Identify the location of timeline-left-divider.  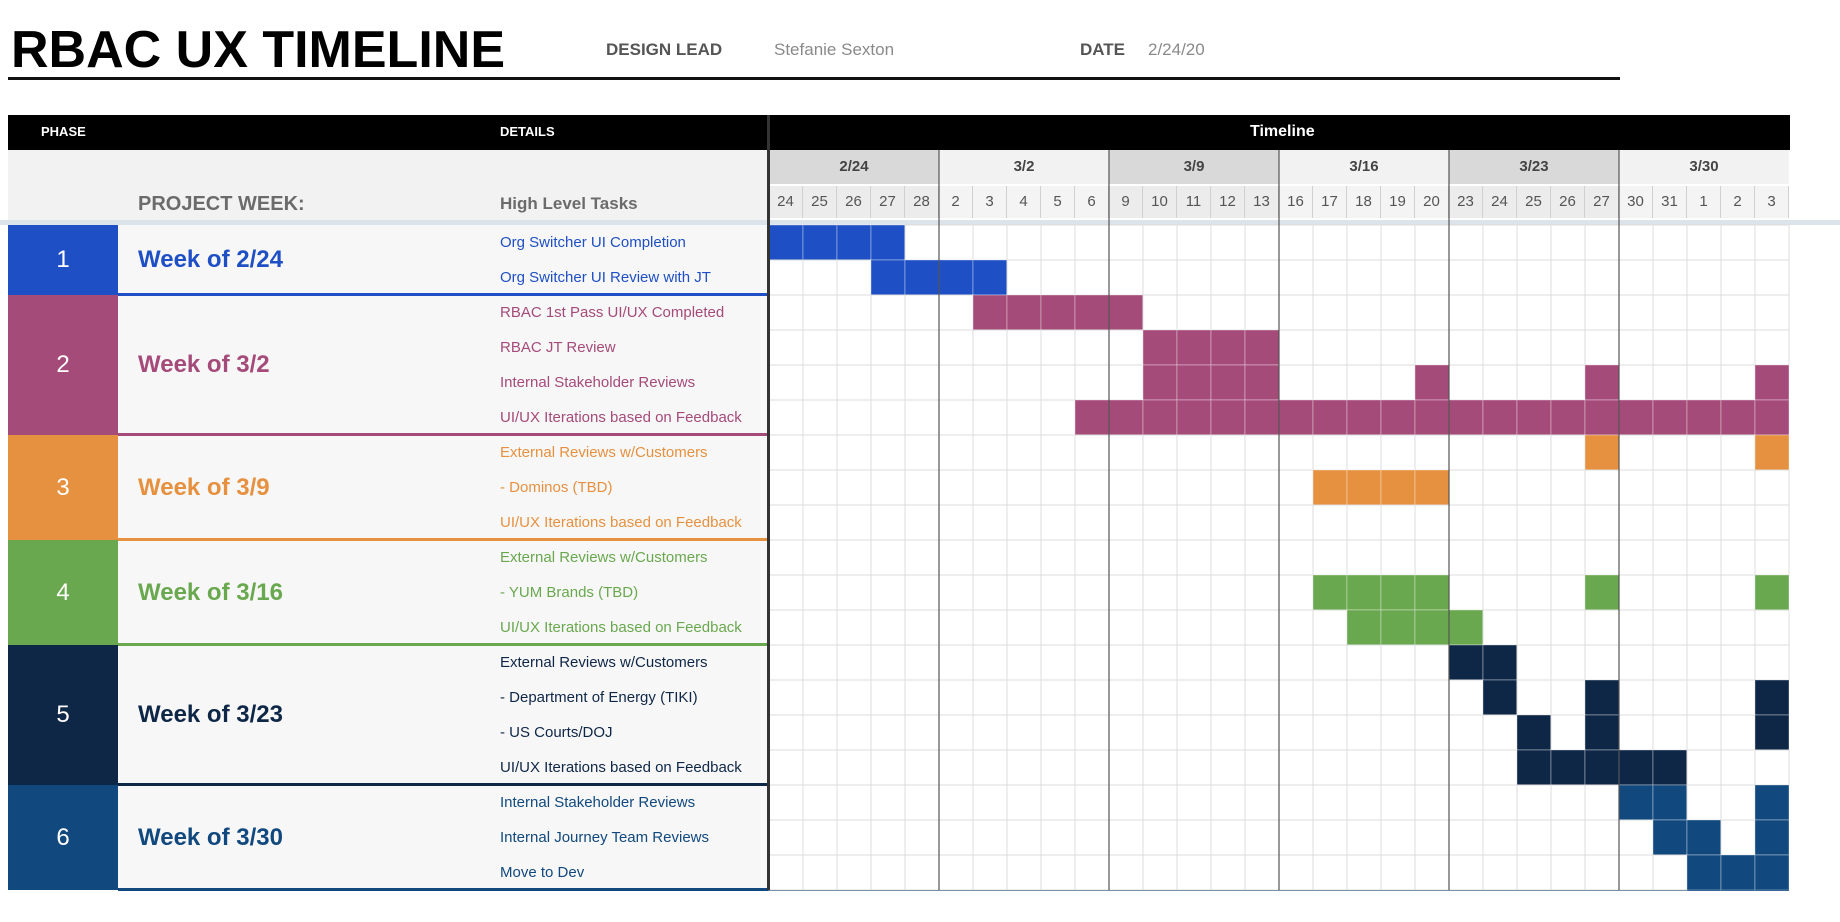
(768, 502).